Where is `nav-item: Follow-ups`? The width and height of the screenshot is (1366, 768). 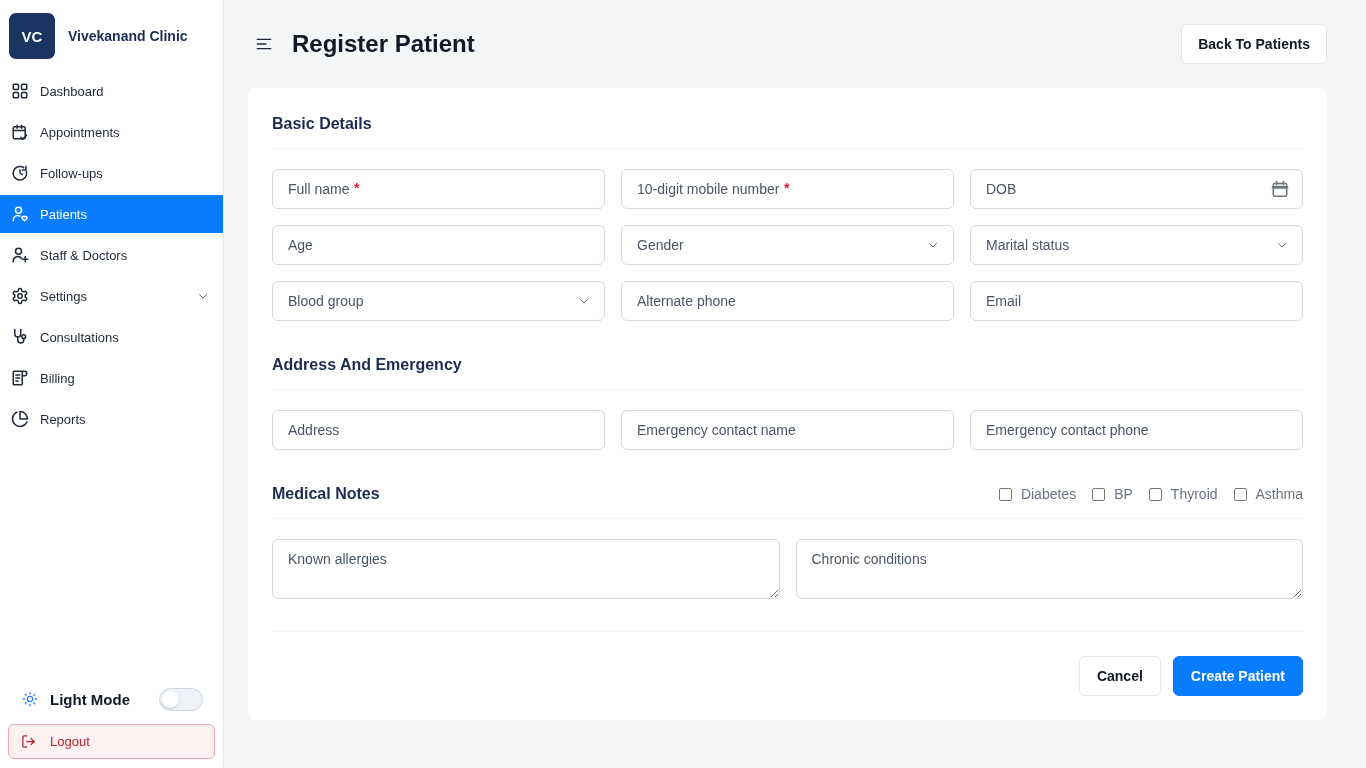 nav-item: Follow-ups is located at coordinates (111, 173).